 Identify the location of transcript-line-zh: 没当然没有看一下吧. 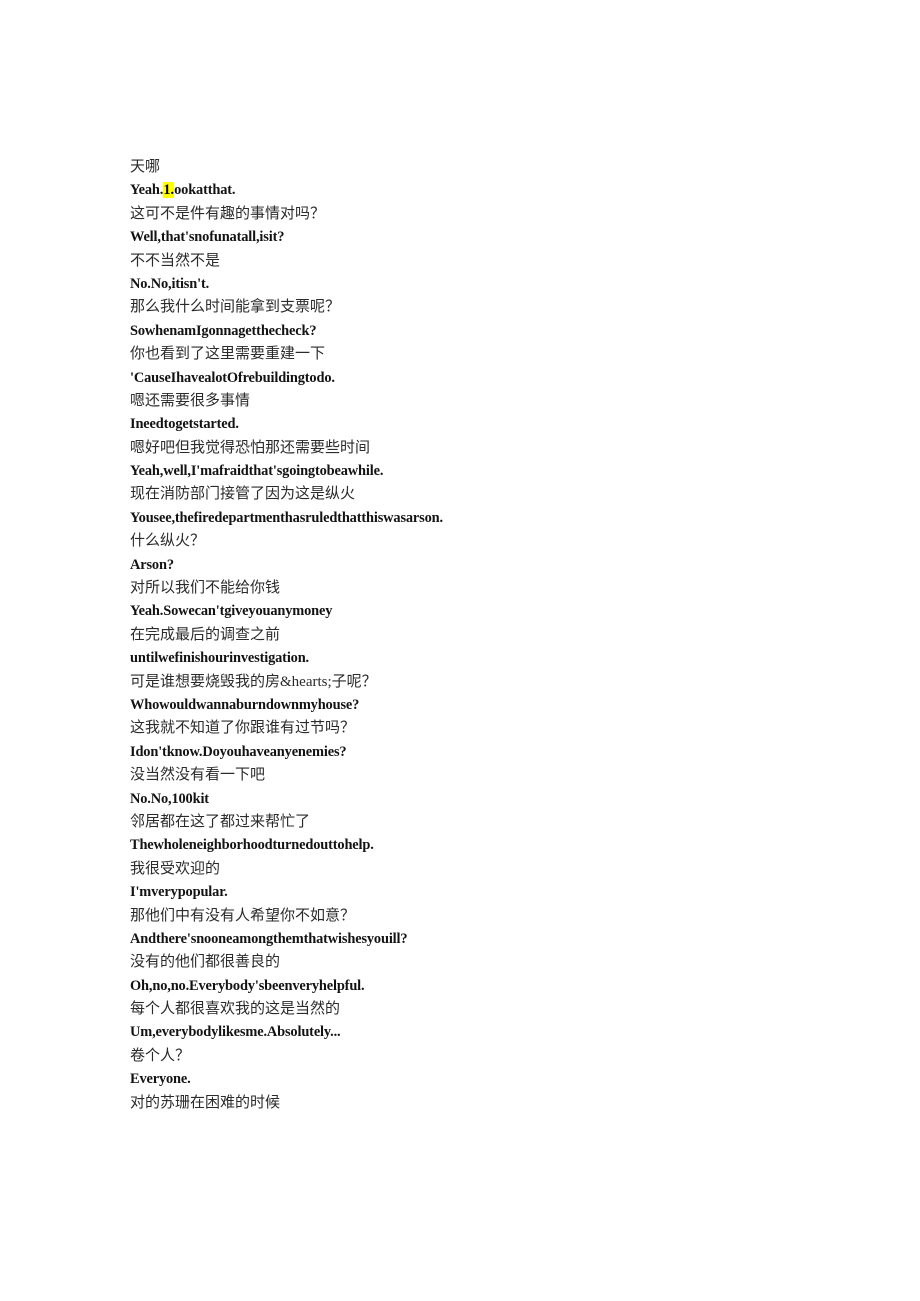
(198, 775).